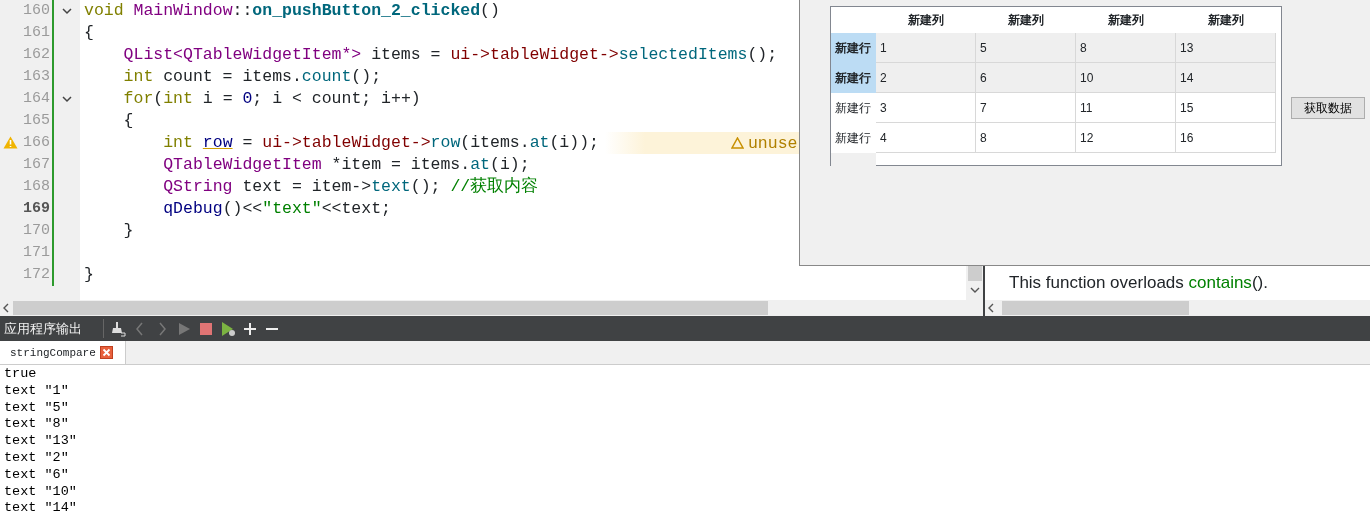 The width and height of the screenshot is (1370, 520). I want to click on code-line: QTableWidgetItem *item = items.at(i);, so click(346, 165).